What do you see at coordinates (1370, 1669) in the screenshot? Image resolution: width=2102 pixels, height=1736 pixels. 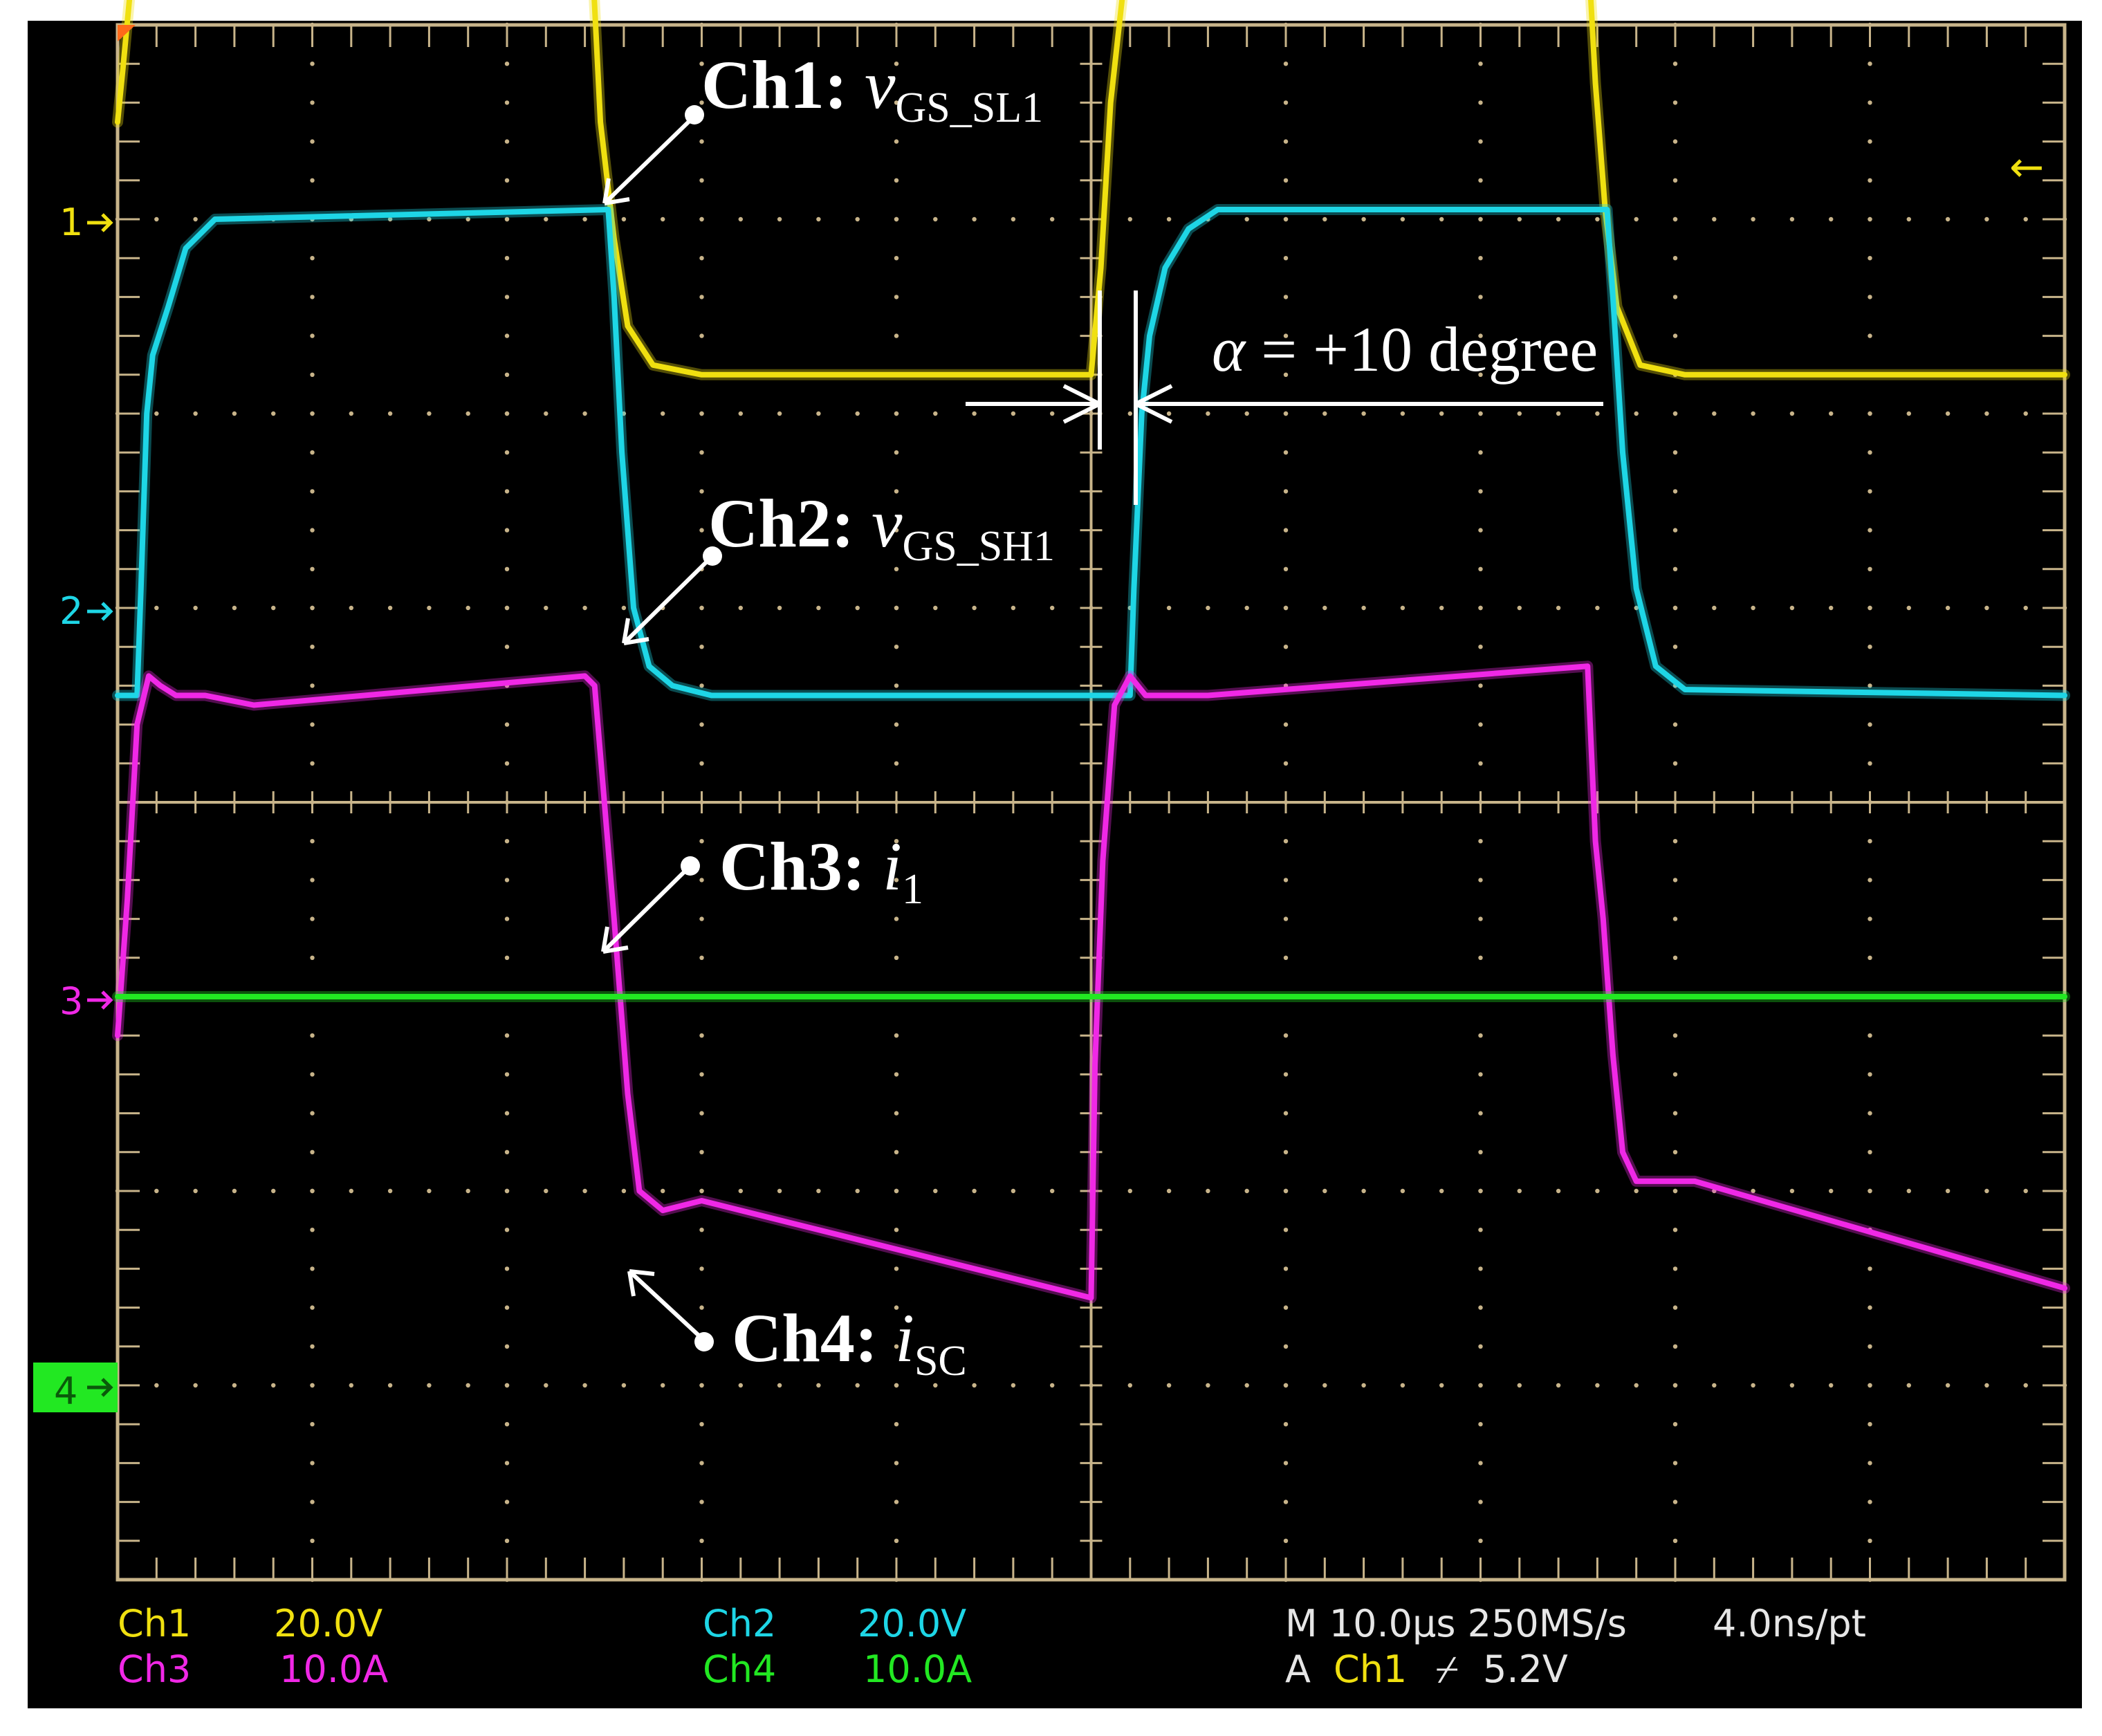 I see `readout-trigger-source: Ch1` at bounding box center [1370, 1669].